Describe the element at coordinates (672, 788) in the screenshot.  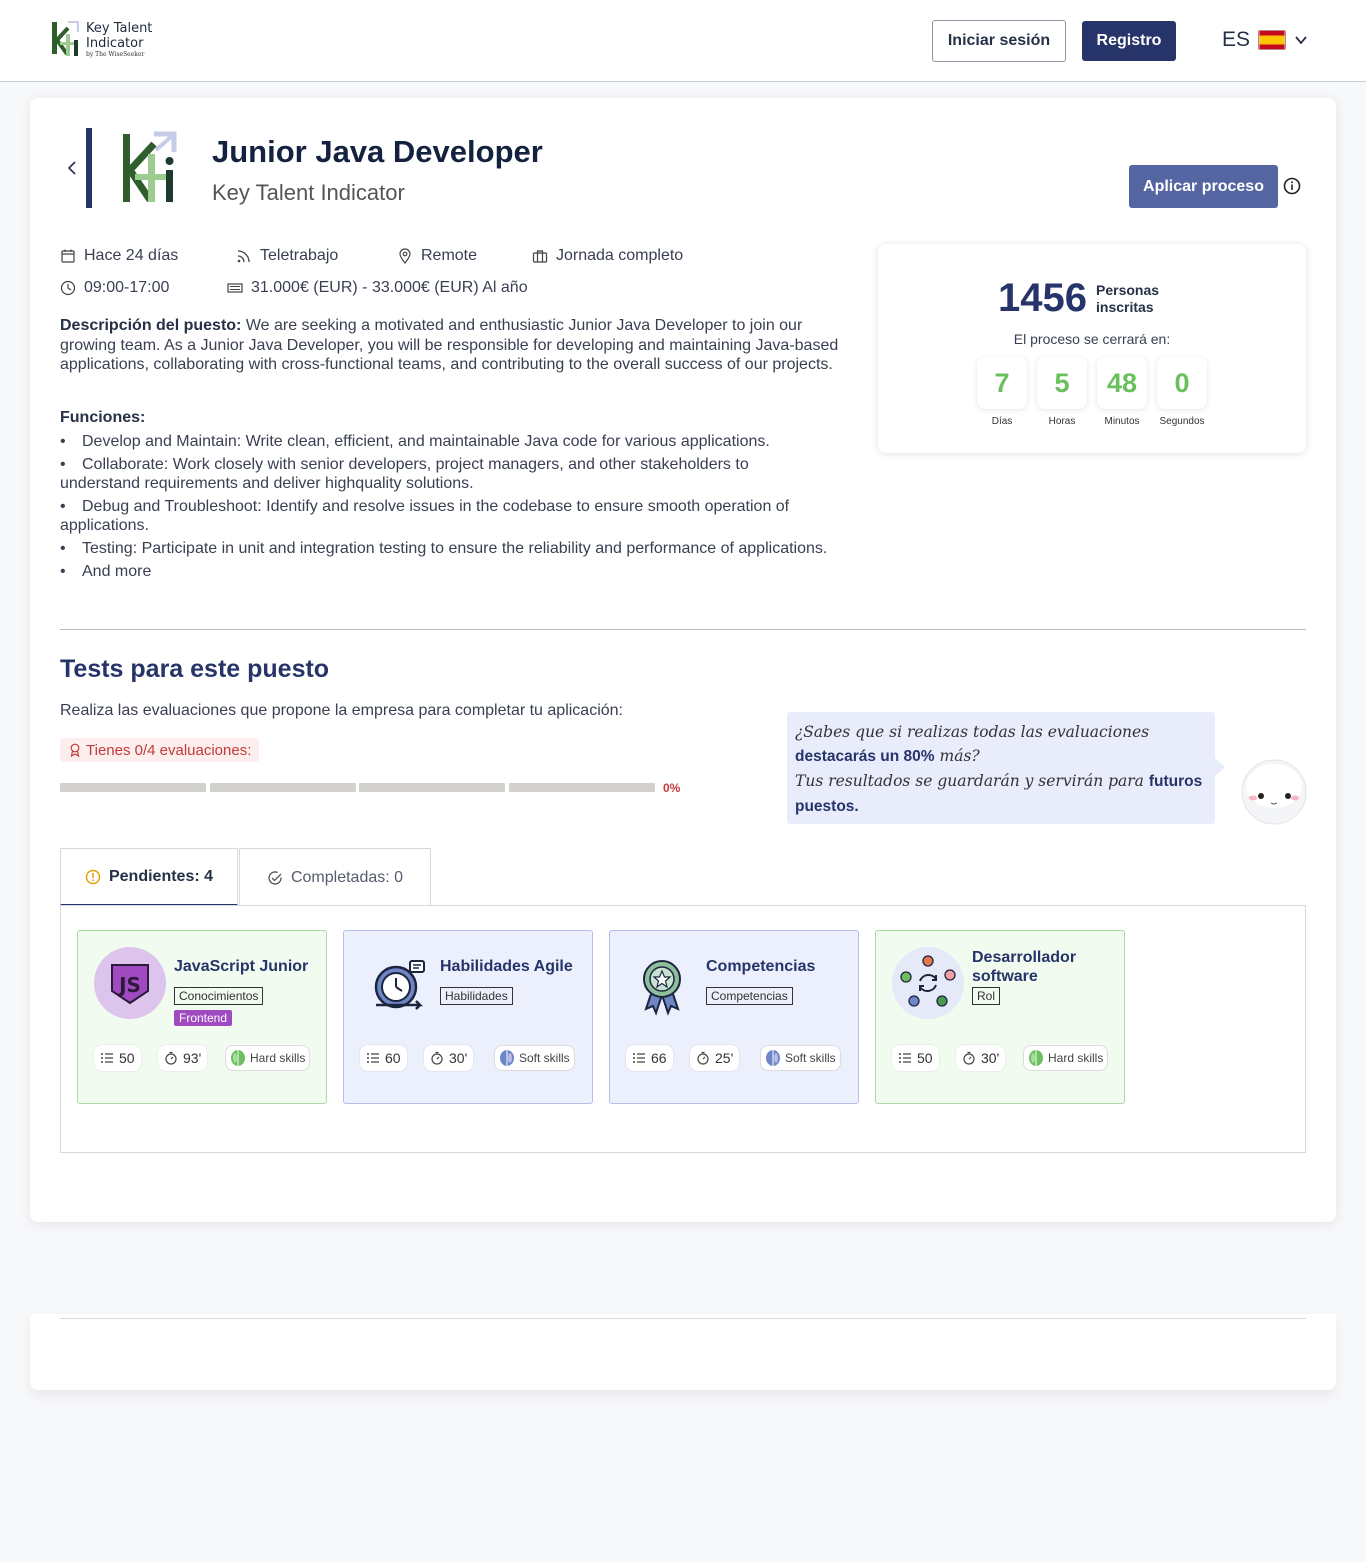
I see `progress-percent: 0%` at that location.